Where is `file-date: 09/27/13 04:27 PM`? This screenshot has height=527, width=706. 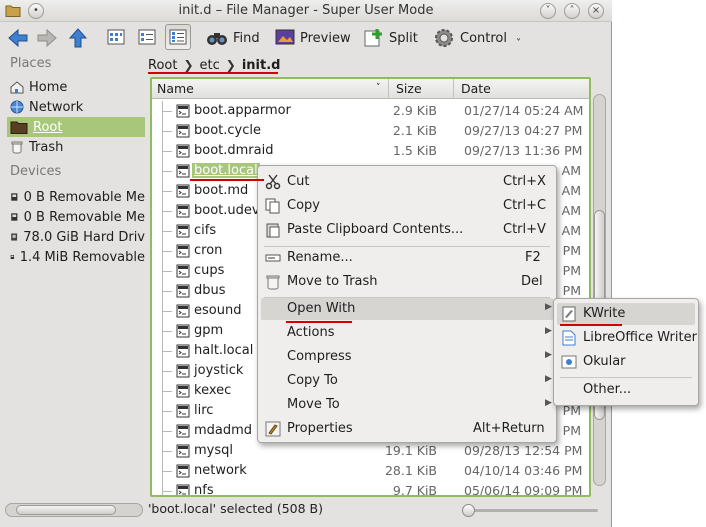 file-date: 09/27/13 04:27 PM is located at coordinates (523, 130).